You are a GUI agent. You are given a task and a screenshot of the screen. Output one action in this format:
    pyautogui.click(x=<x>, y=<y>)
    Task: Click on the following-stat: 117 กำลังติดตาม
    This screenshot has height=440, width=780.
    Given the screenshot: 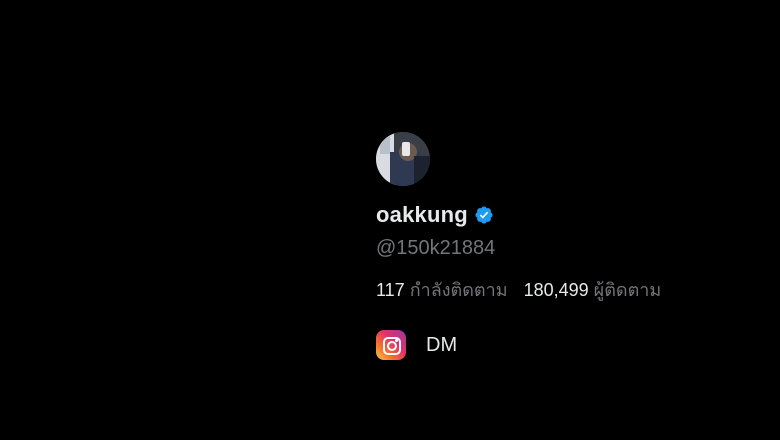 What is the action you would take?
    pyautogui.click(x=442, y=289)
    